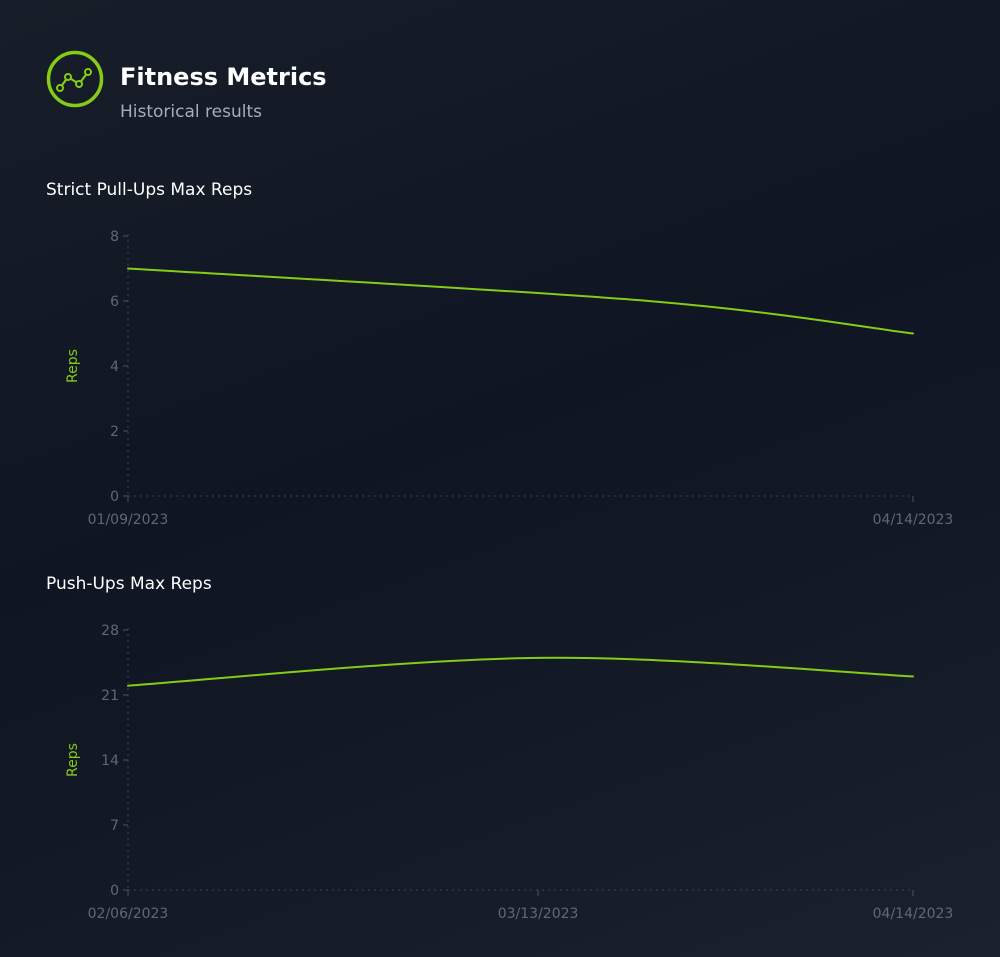  What do you see at coordinates (128, 914) in the screenshot?
I see `x-tick-label: 02/06/2023` at bounding box center [128, 914].